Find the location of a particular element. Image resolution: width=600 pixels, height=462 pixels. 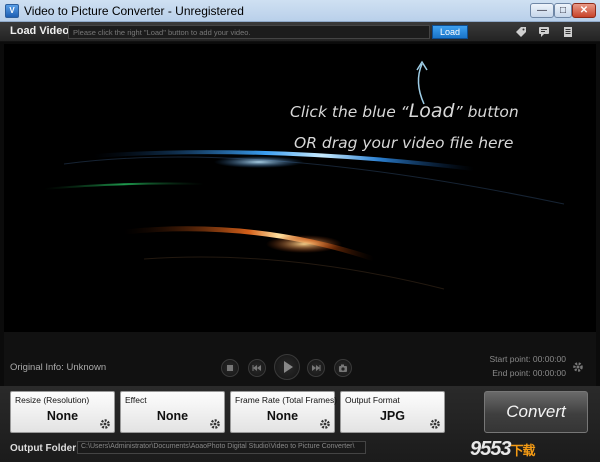

document-icon is located at coordinates (568, 32).